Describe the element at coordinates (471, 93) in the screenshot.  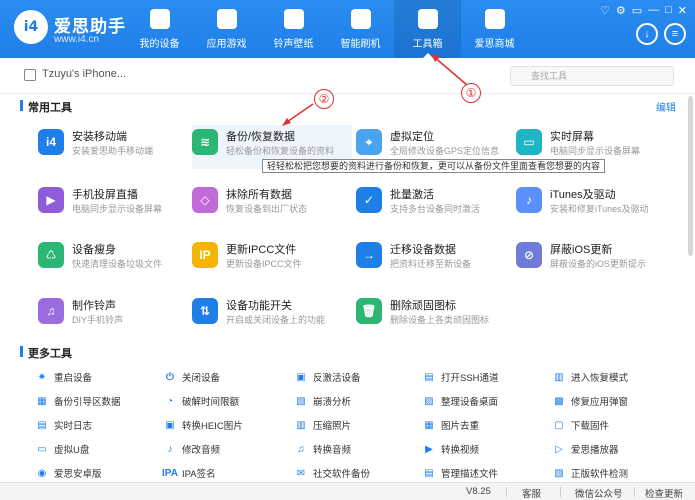
I see `annotation-1: ①` at that location.